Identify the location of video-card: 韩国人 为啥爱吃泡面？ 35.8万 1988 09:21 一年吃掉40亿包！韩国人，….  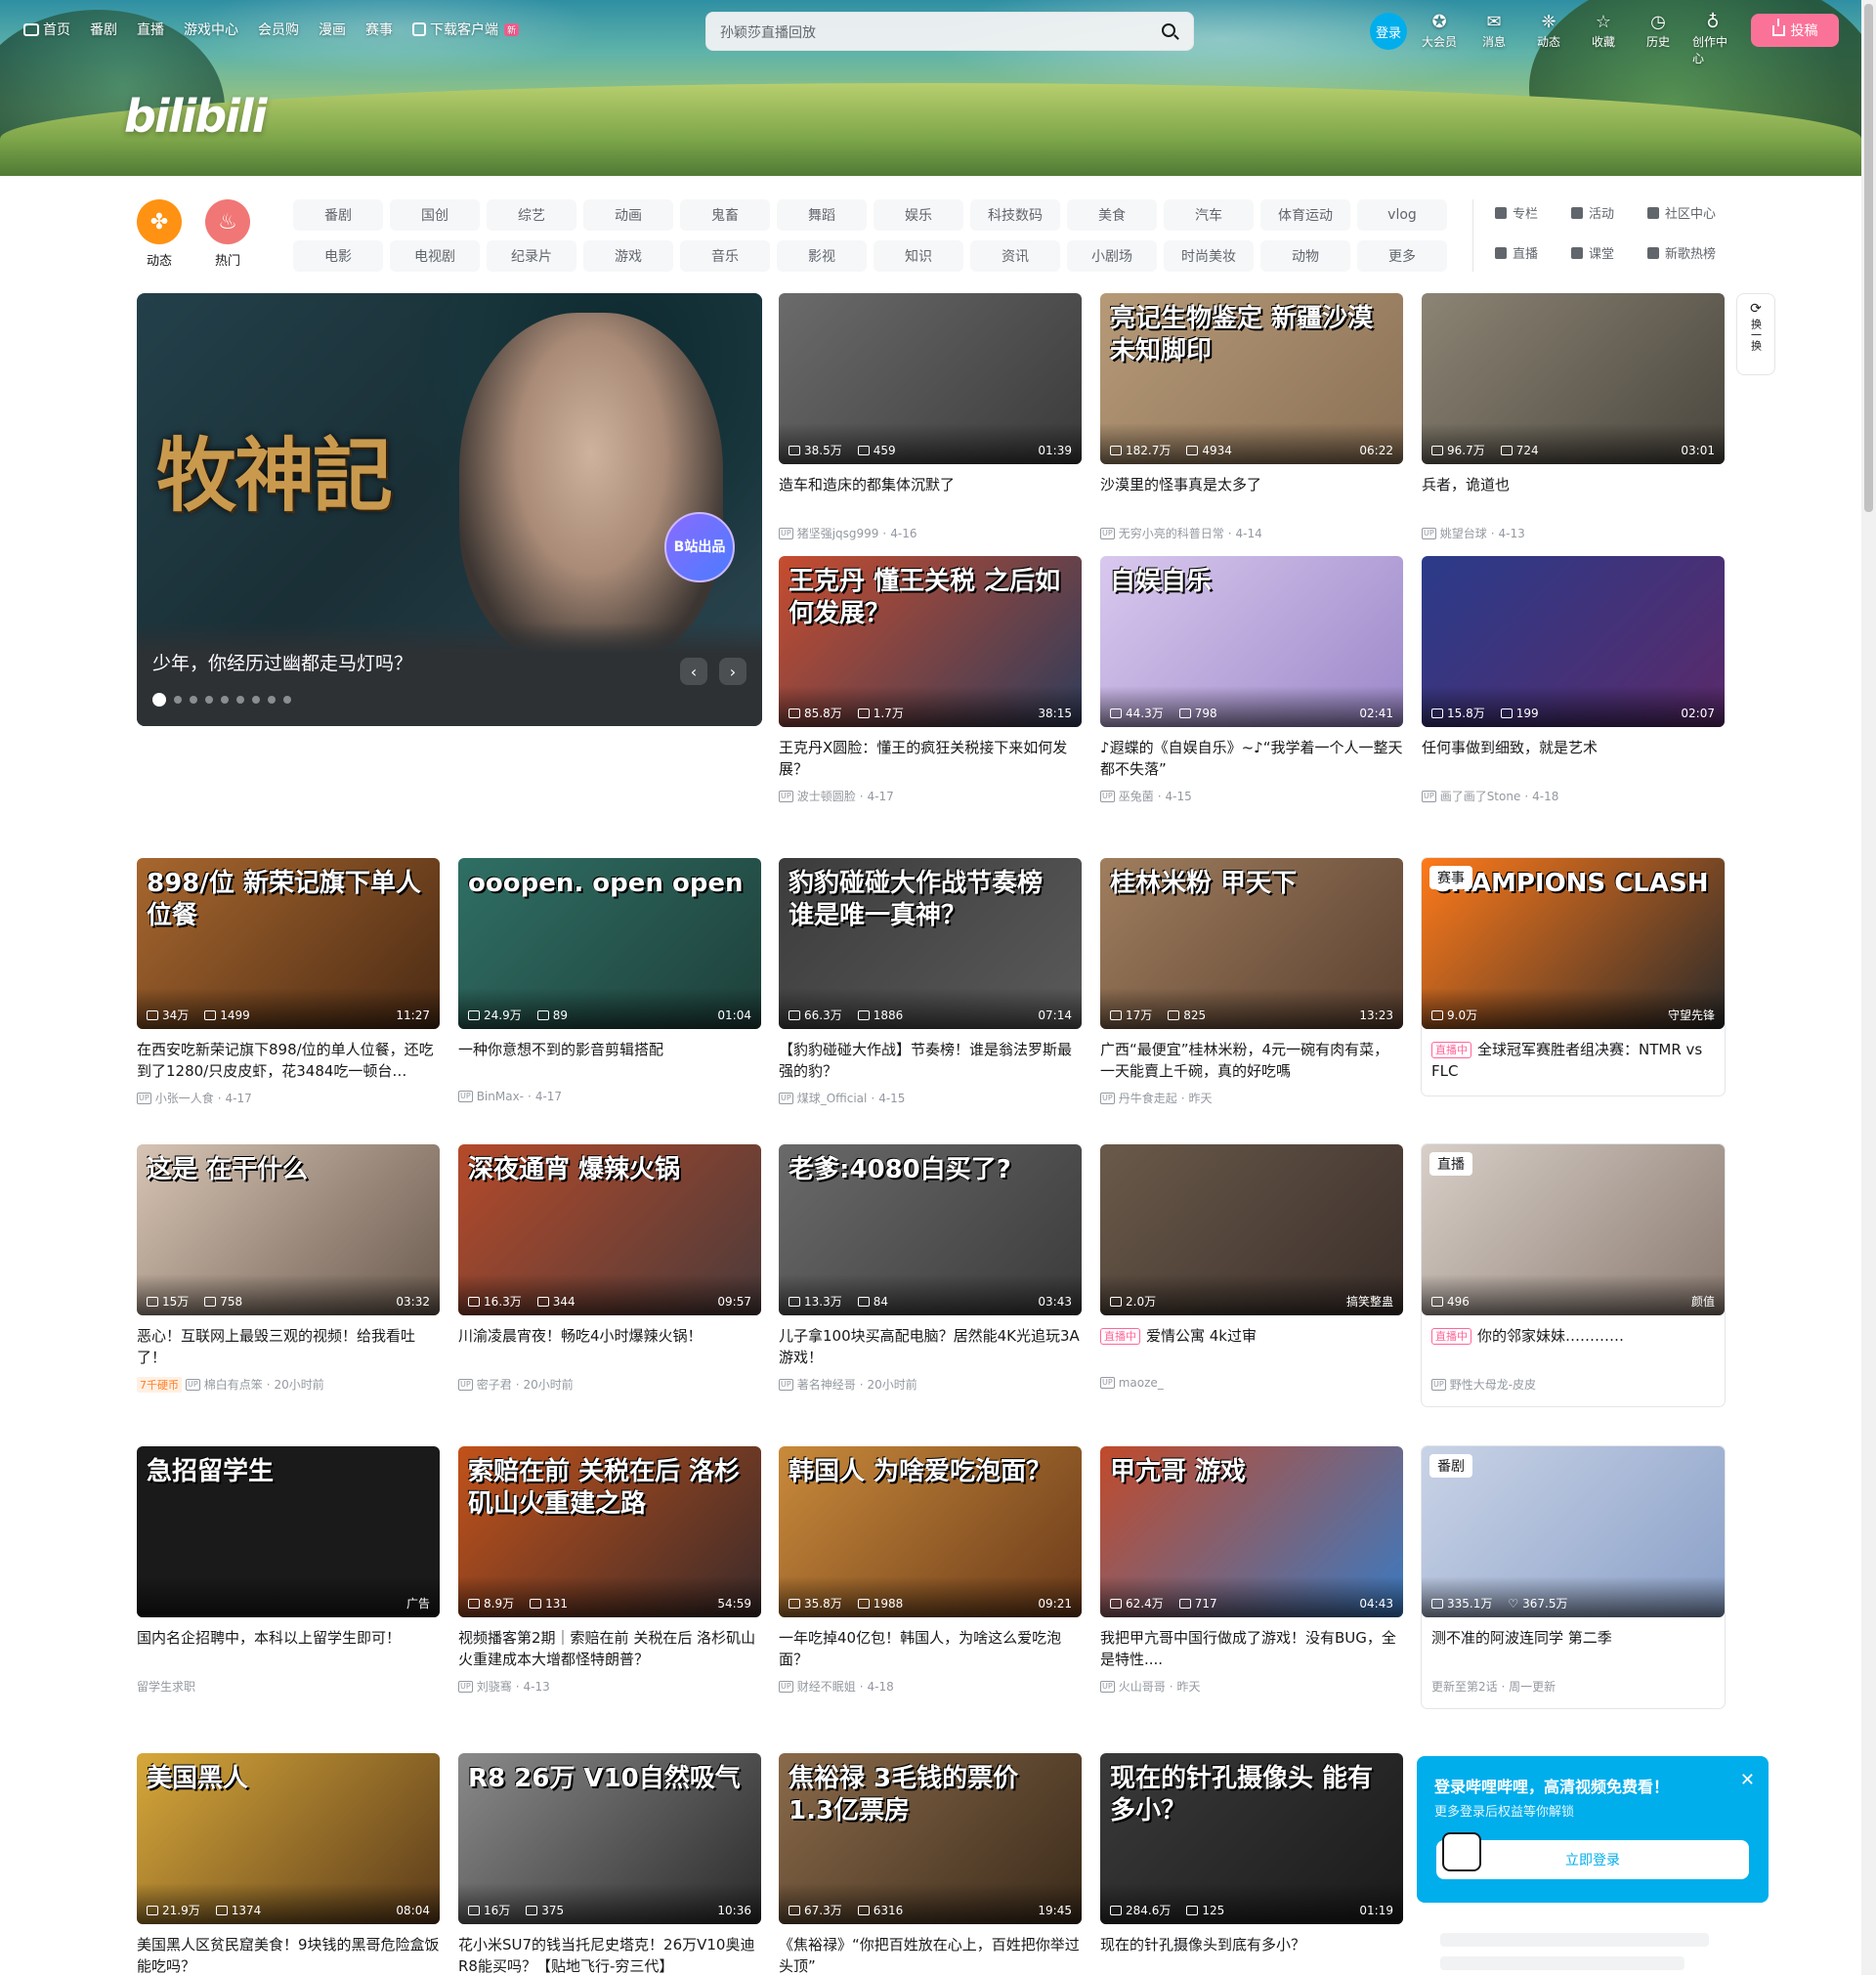
(930, 1570).